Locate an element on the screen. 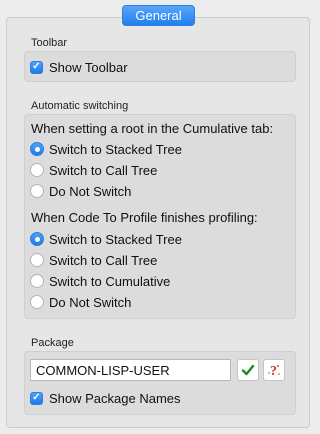  show-toolbar-label: Show Toolbar is located at coordinates (88, 67).